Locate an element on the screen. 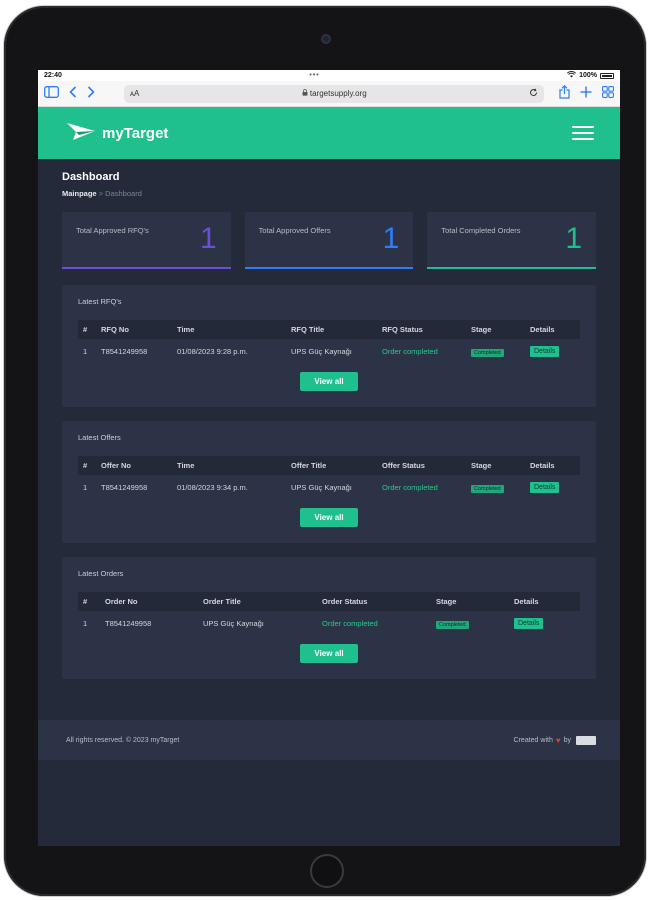 The height and width of the screenshot is (900, 650). stage-badge: Completed is located at coordinates (452, 624).